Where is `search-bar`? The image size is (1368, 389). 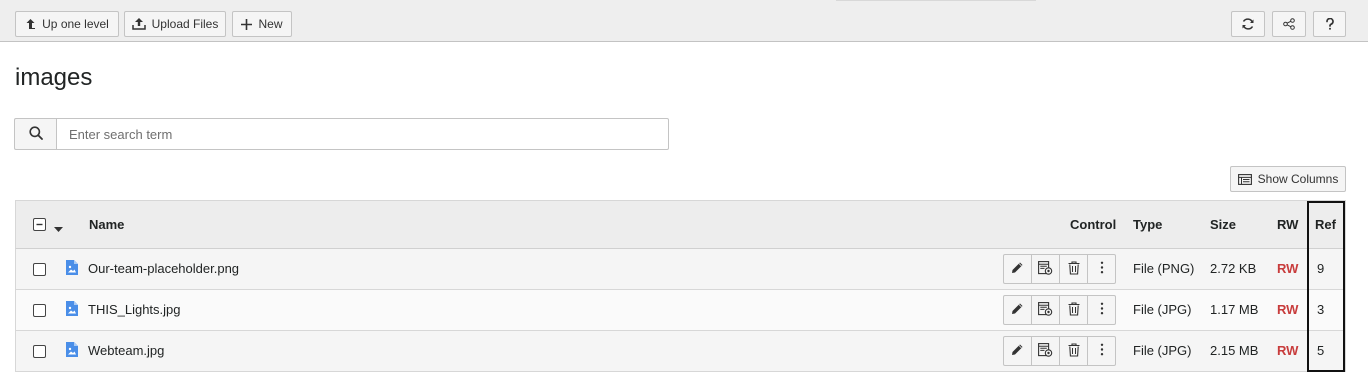 search-bar is located at coordinates (341, 134).